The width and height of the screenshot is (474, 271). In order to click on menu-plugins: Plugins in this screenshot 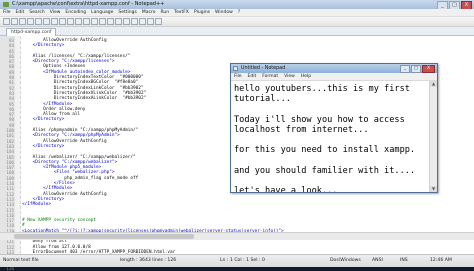, I will do `click(202, 12)`.